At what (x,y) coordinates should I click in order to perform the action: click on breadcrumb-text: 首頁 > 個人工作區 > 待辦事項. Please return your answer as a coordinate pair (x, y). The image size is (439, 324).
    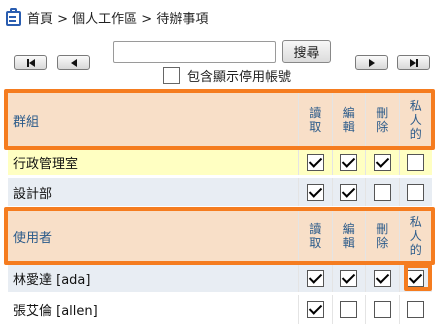
    Looking at the image, I should click on (117, 17).